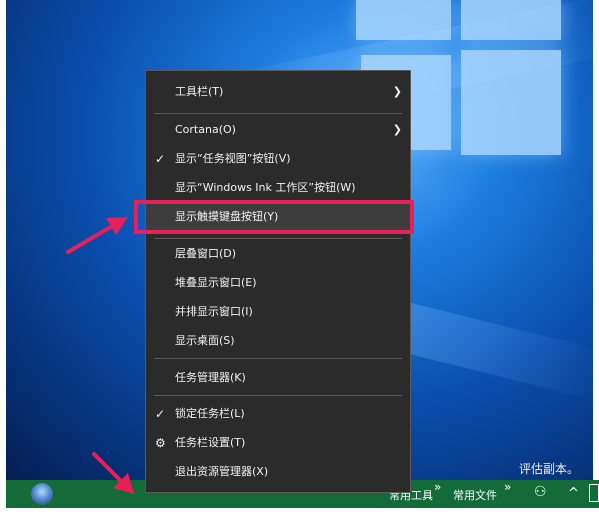 This screenshot has width=599, height=514. Describe the element at coordinates (278, 312) in the screenshot. I see `menu-item-side-by-side: 并排显示窗口(I)` at that location.